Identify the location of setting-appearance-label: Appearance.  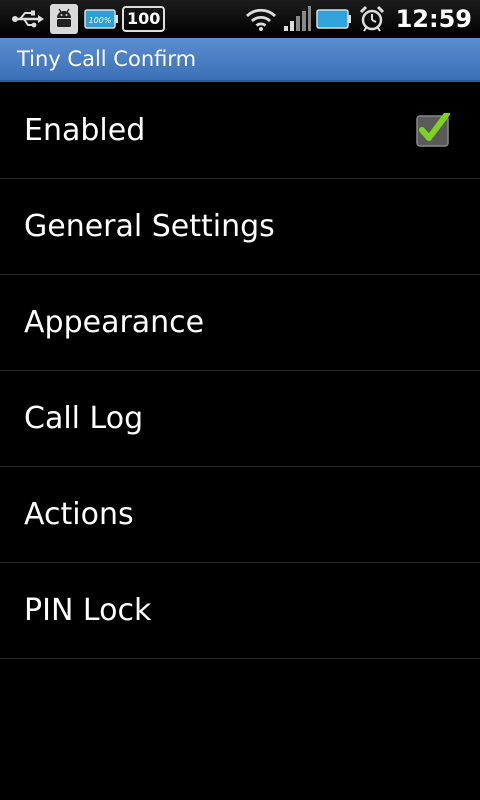
(114, 322).